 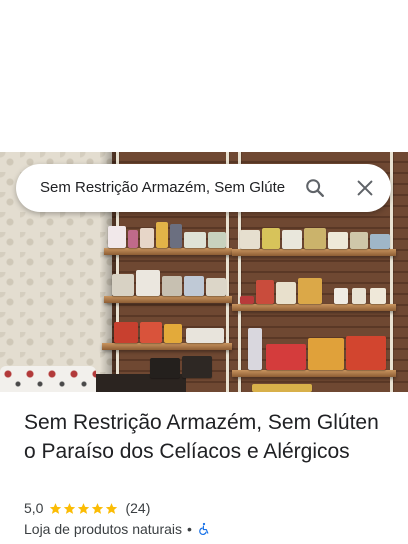 I want to click on patterned-chair, so click(x=48, y=379).